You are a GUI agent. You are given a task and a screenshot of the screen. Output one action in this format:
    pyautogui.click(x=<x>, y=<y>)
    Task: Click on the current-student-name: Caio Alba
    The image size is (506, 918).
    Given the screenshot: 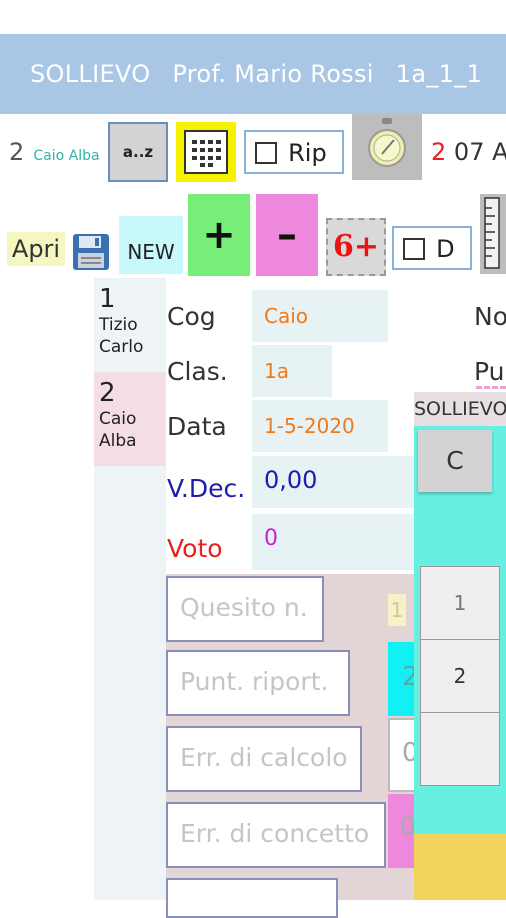 What is the action you would take?
    pyautogui.click(x=66, y=156)
    